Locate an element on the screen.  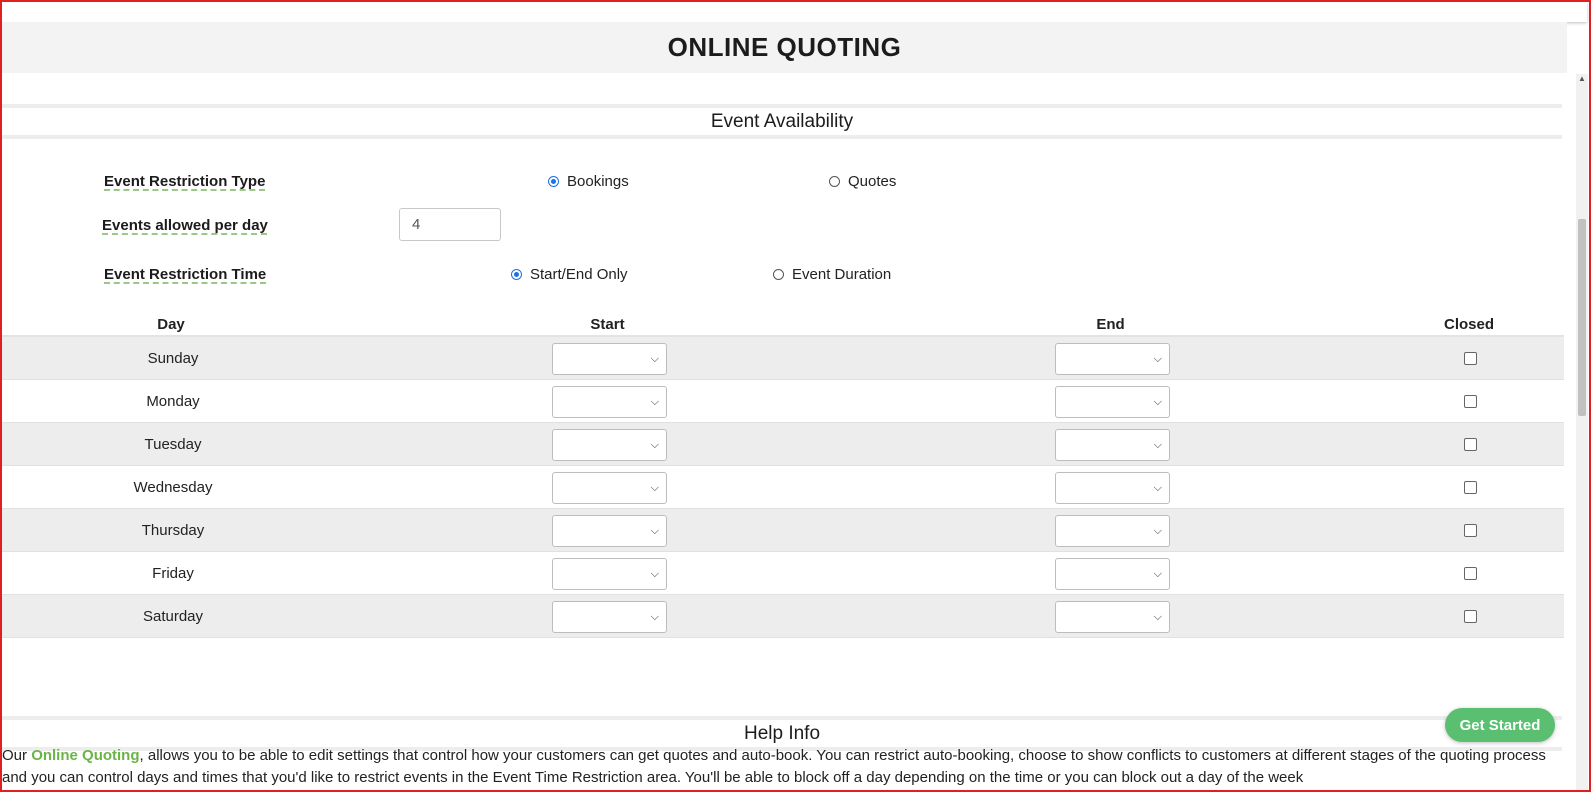
column-header-end: End is located at coordinates (1110, 324).